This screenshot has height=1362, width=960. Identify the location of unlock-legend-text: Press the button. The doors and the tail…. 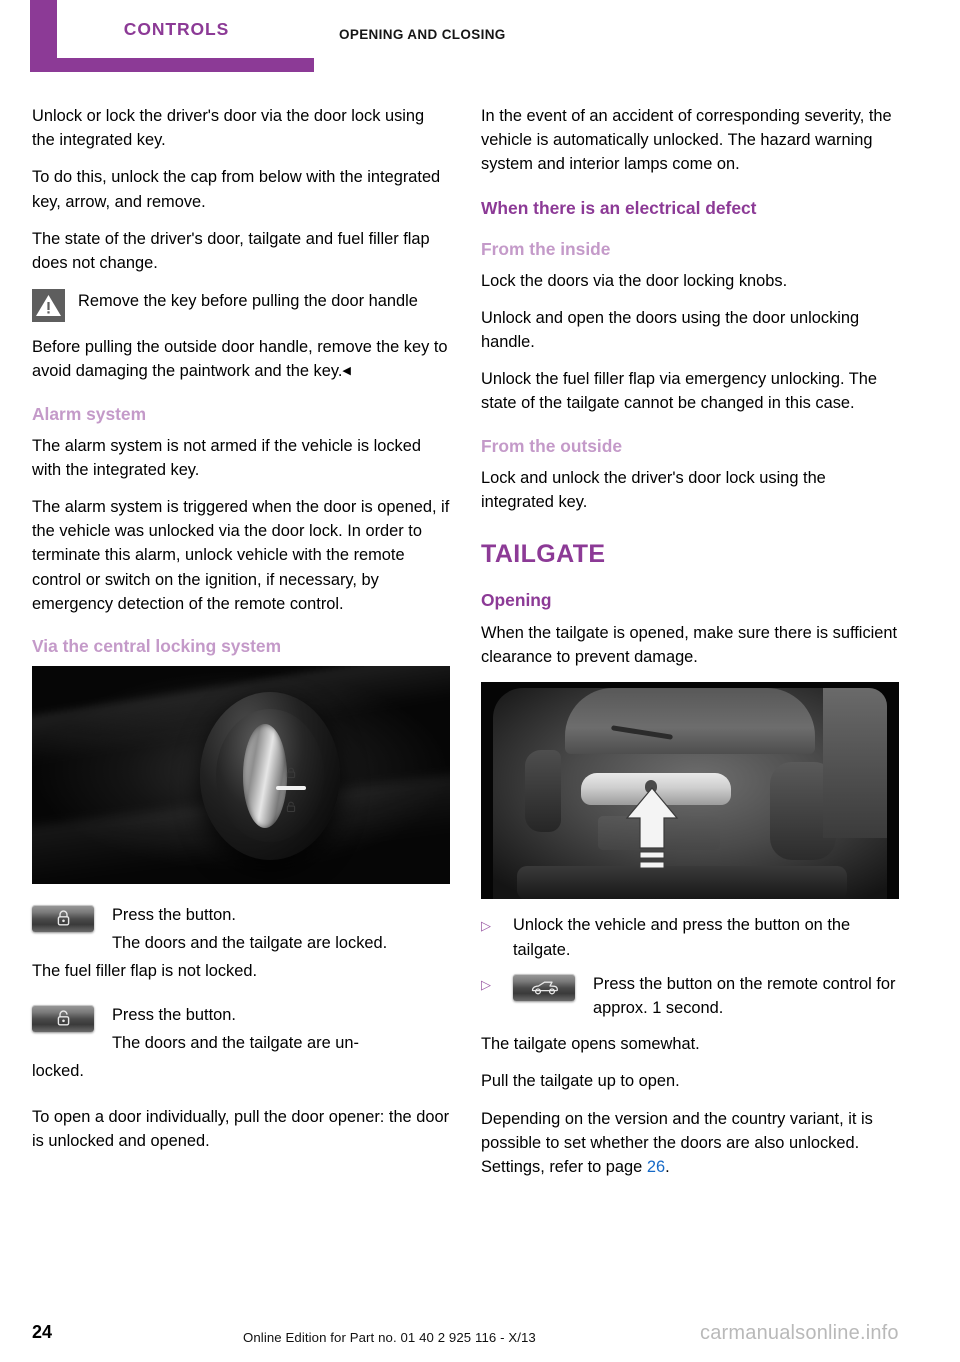
(281, 1031).